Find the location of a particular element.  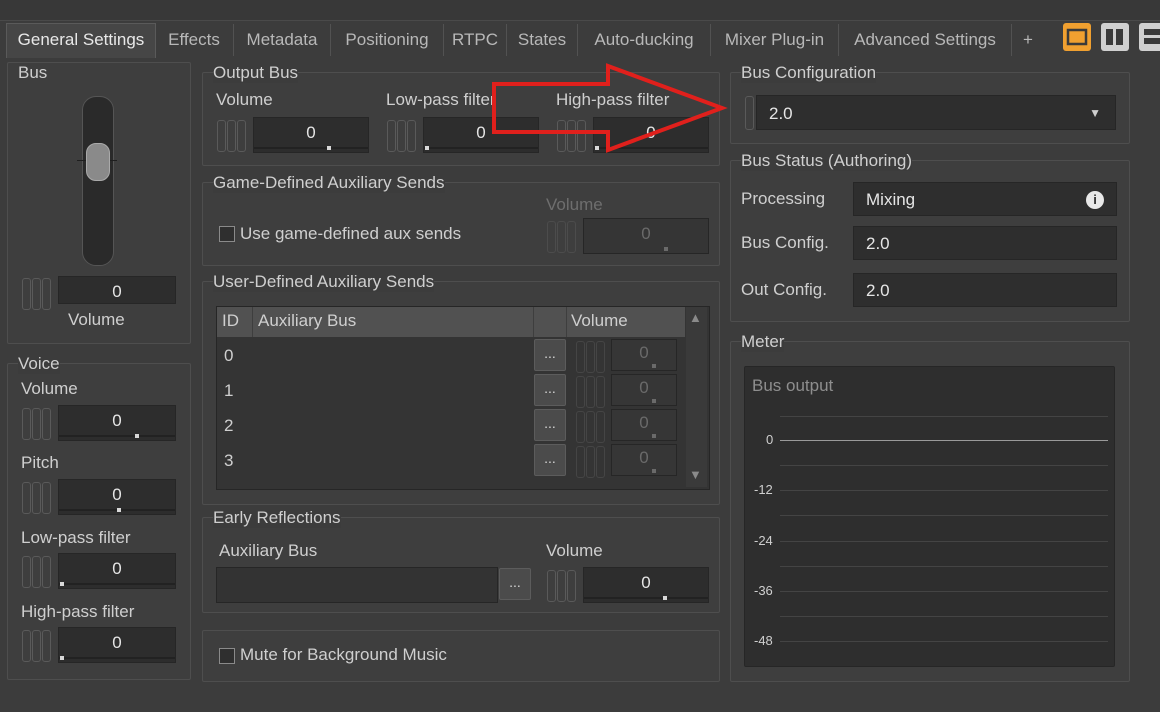

meter-zero-line is located at coordinates (944, 440).